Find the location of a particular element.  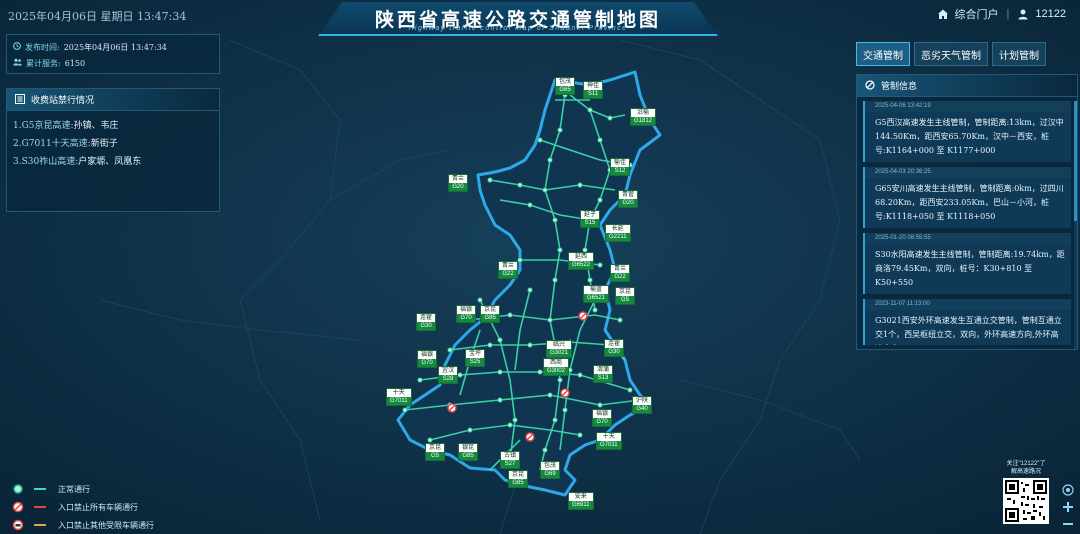

restricted-line-swatch is located at coordinates (40, 525).